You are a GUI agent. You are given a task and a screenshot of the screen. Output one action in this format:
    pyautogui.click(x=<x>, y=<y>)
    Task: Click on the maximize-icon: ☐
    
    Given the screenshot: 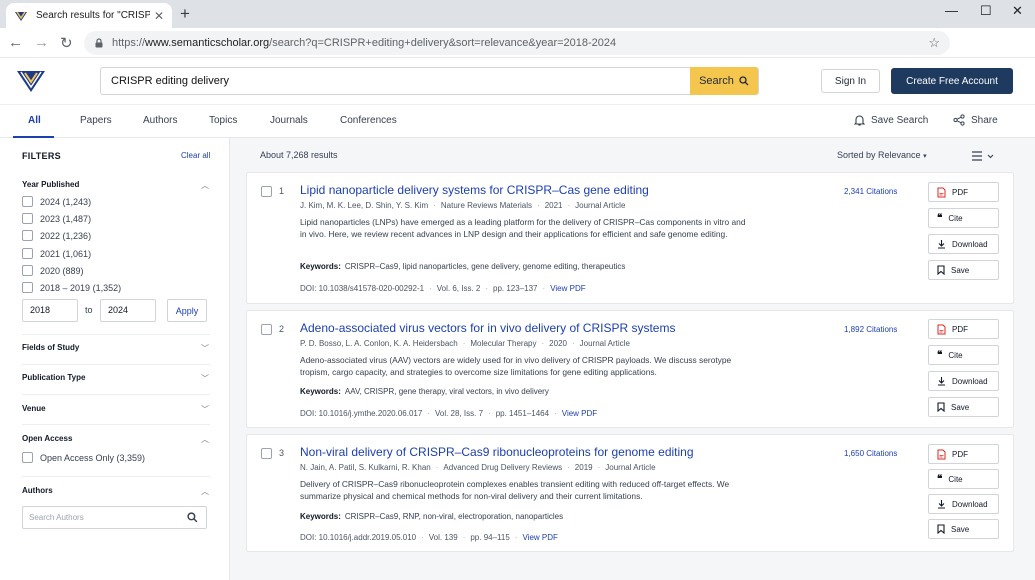 What is the action you would take?
    pyautogui.click(x=986, y=11)
    